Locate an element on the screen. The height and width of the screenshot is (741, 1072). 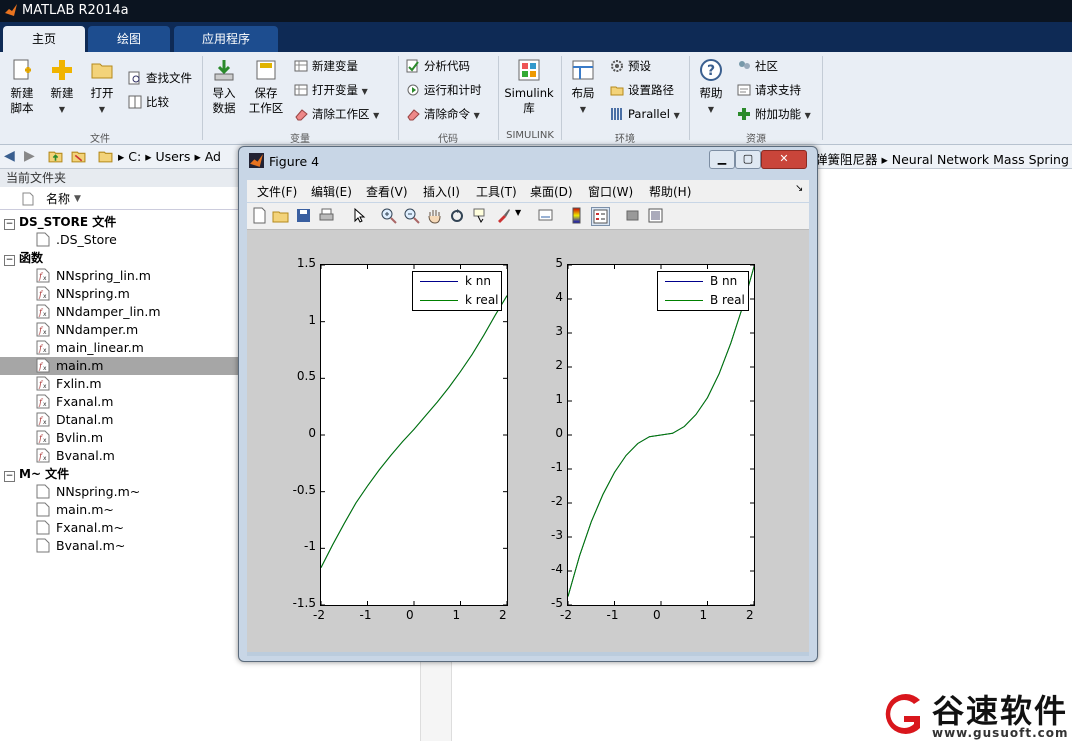
file-item: f x Fxlin.m is located at coordinates (137, 384).